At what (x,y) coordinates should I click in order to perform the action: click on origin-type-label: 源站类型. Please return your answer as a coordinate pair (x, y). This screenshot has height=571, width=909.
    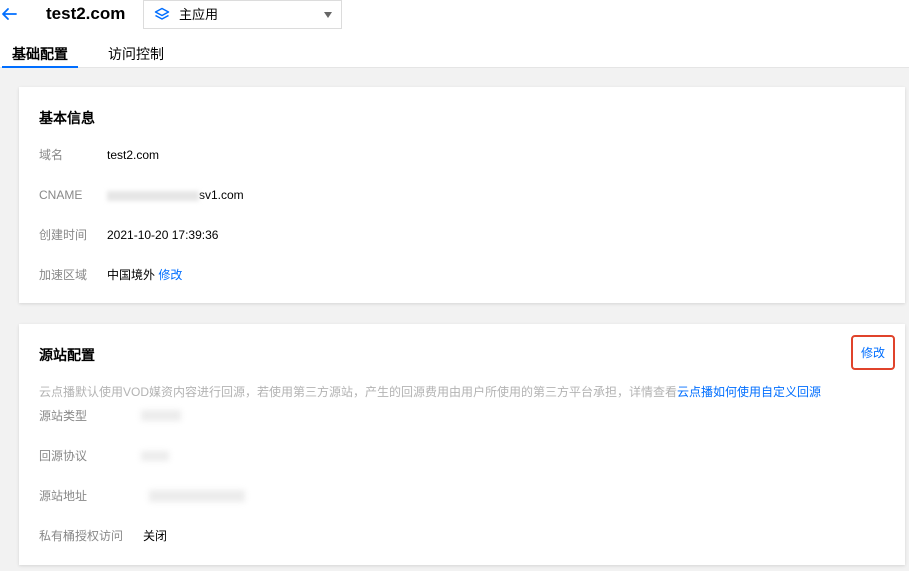
    Looking at the image, I should click on (63, 416).